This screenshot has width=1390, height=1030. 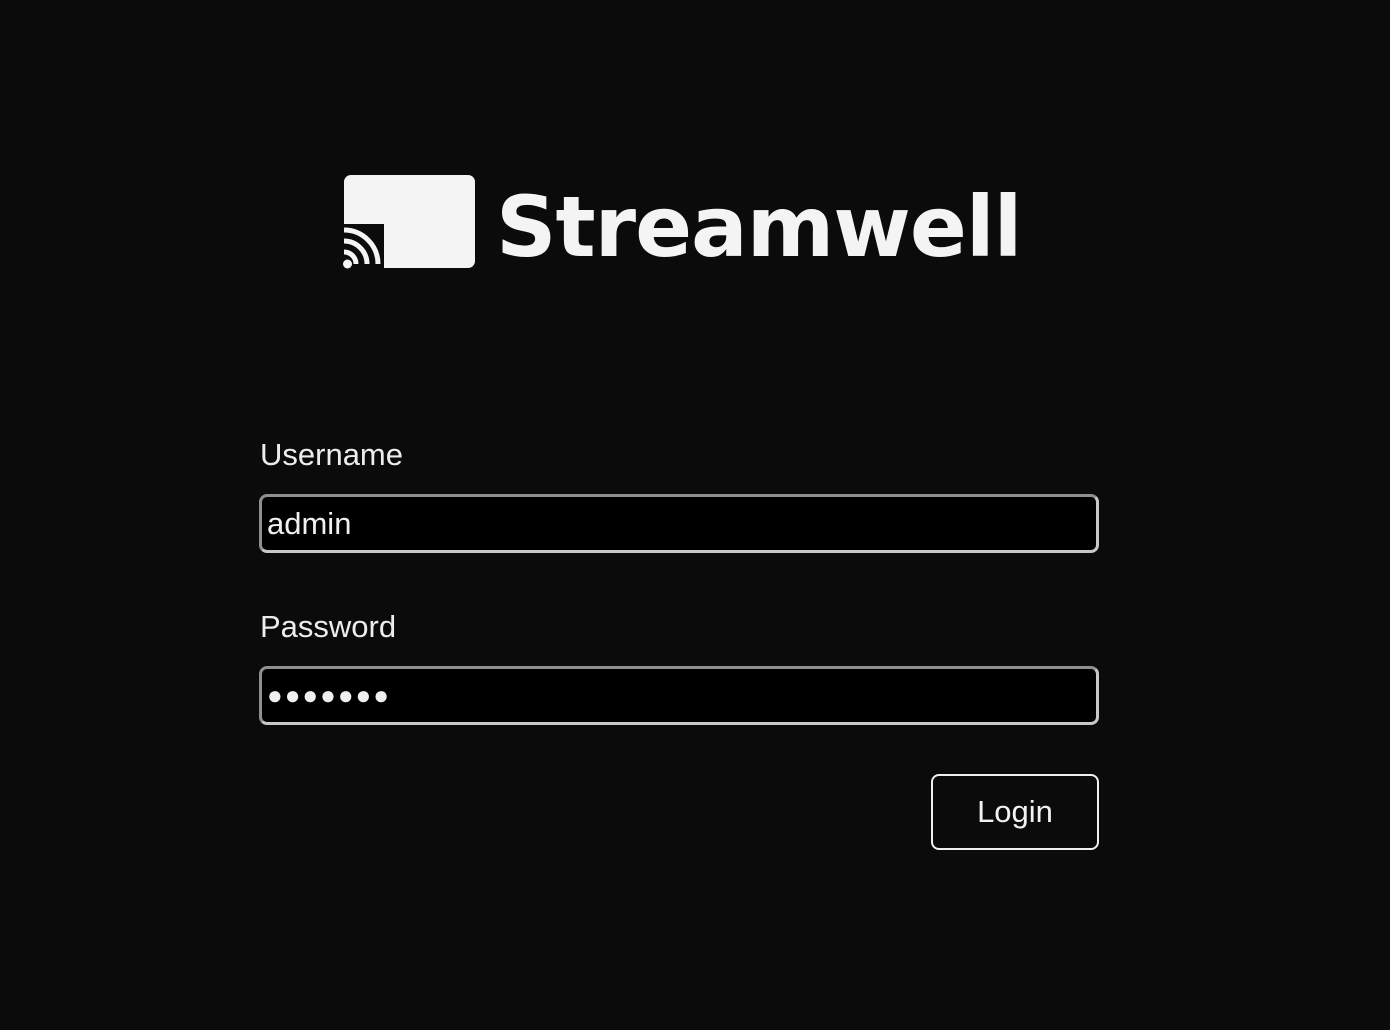 What do you see at coordinates (759, 227) in the screenshot?
I see `brand-name: Streamwell` at bounding box center [759, 227].